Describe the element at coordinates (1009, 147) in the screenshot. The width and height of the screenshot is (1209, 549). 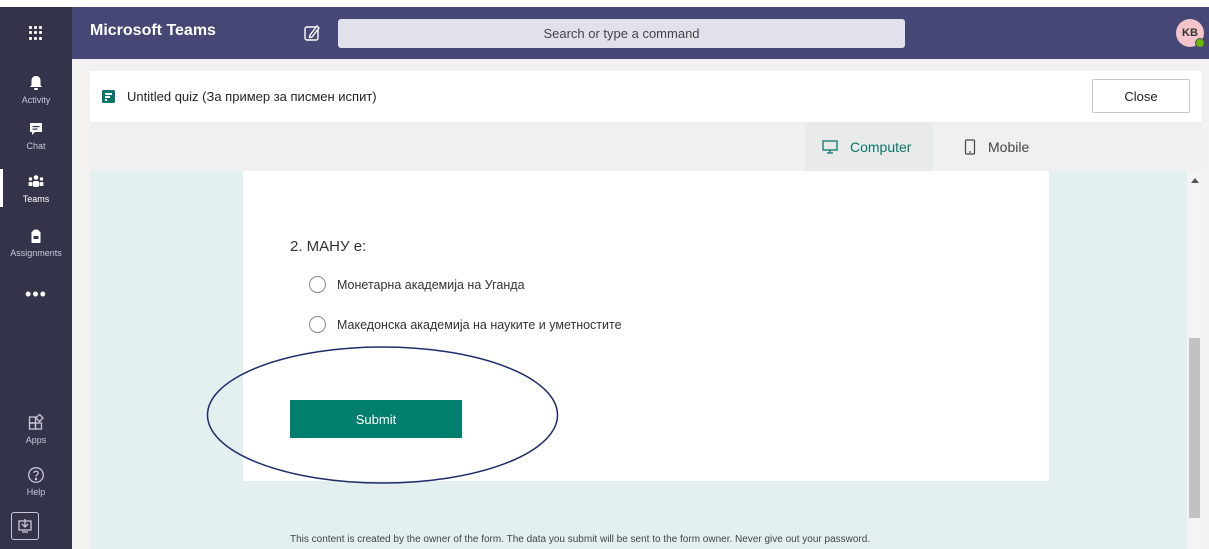
I see `mobile-preview-label: Mobile` at that location.